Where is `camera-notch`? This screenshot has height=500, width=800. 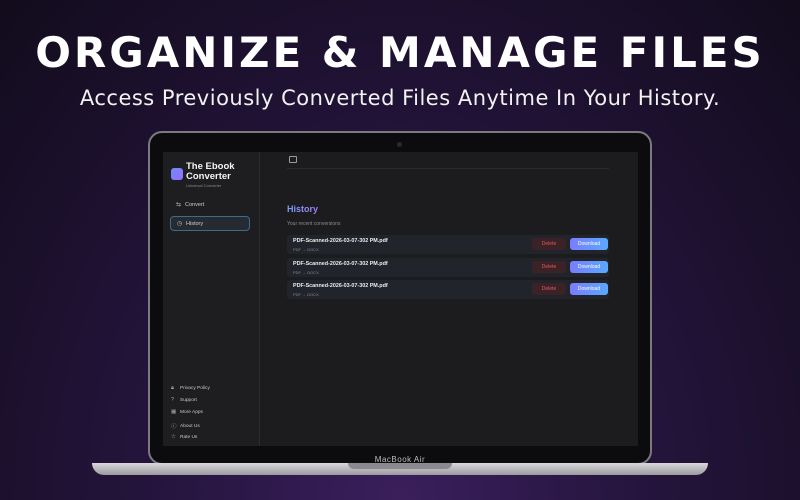
camera-notch is located at coordinates (399, 144).